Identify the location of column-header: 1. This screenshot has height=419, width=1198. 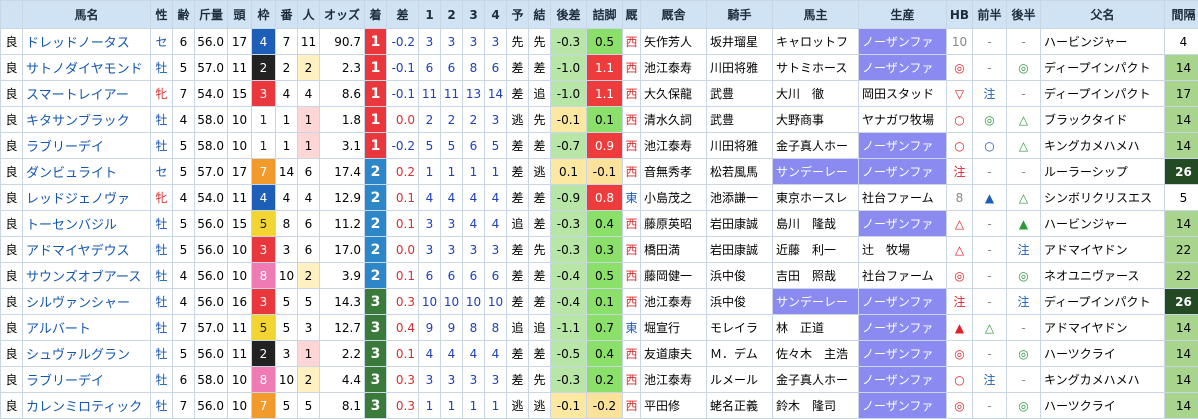
(430, 15).